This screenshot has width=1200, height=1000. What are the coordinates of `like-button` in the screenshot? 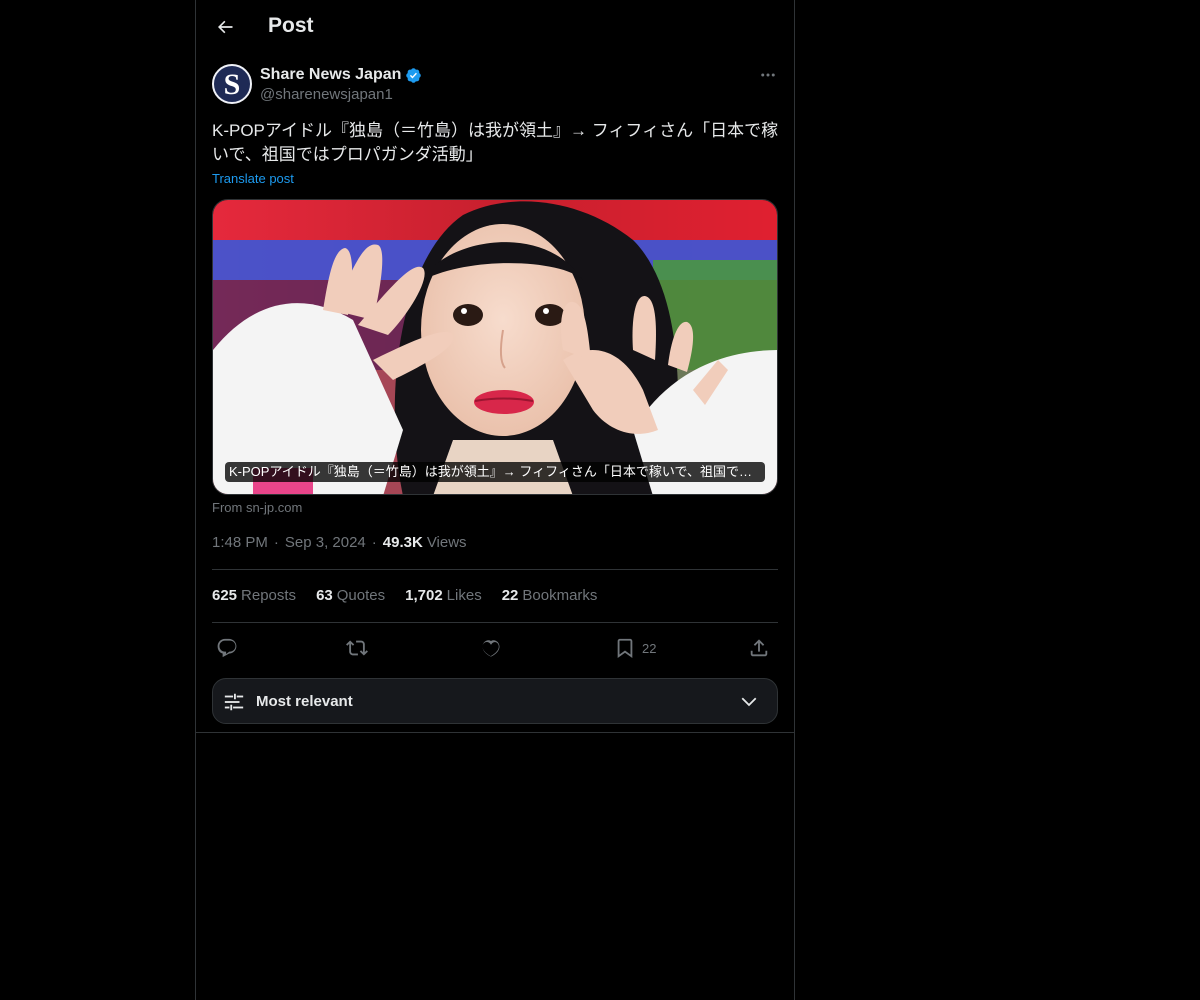 It's located at (491, 648).